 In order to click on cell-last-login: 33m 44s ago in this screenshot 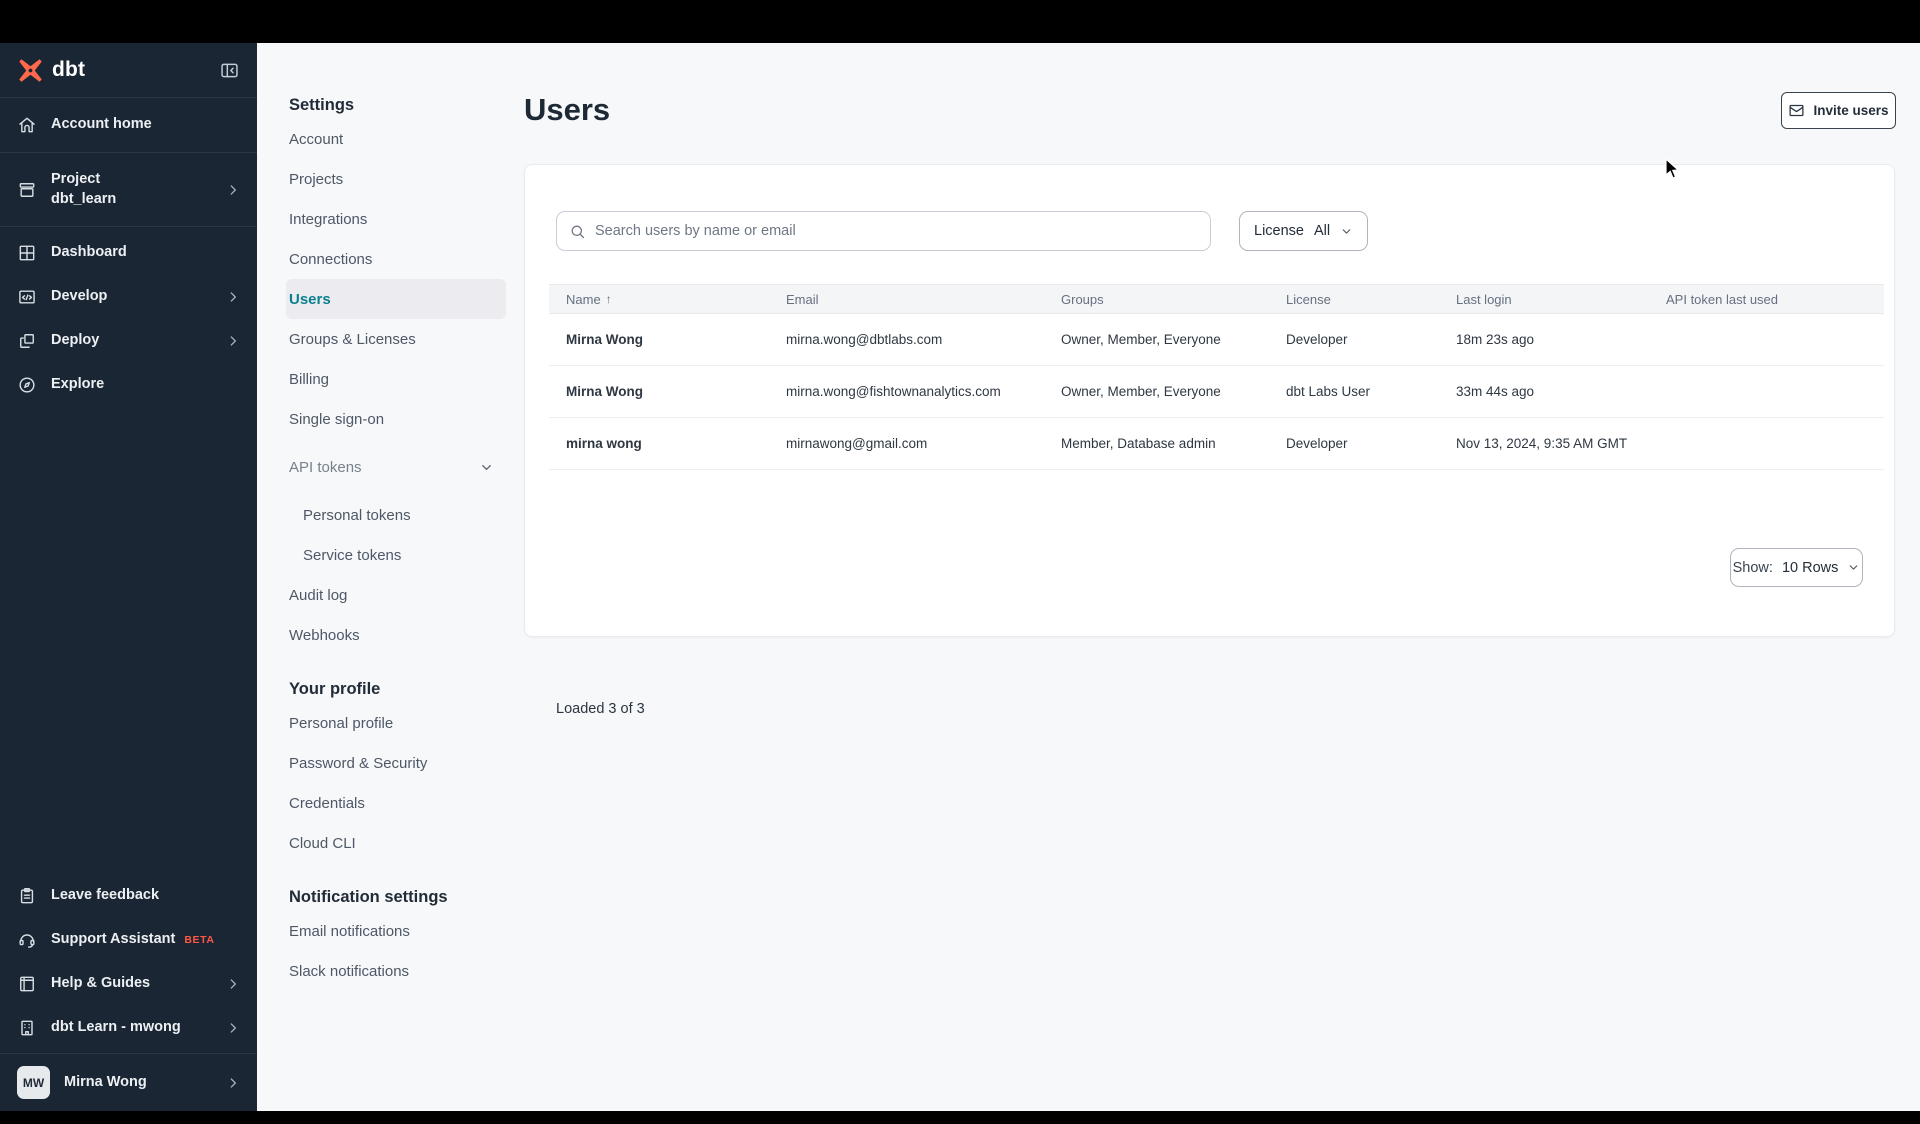, I will do `click(1495, 391)`.